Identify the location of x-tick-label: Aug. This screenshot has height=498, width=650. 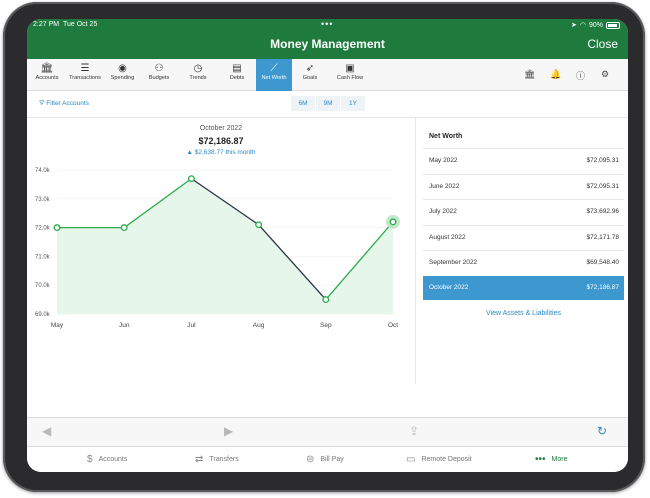
(259, 325).